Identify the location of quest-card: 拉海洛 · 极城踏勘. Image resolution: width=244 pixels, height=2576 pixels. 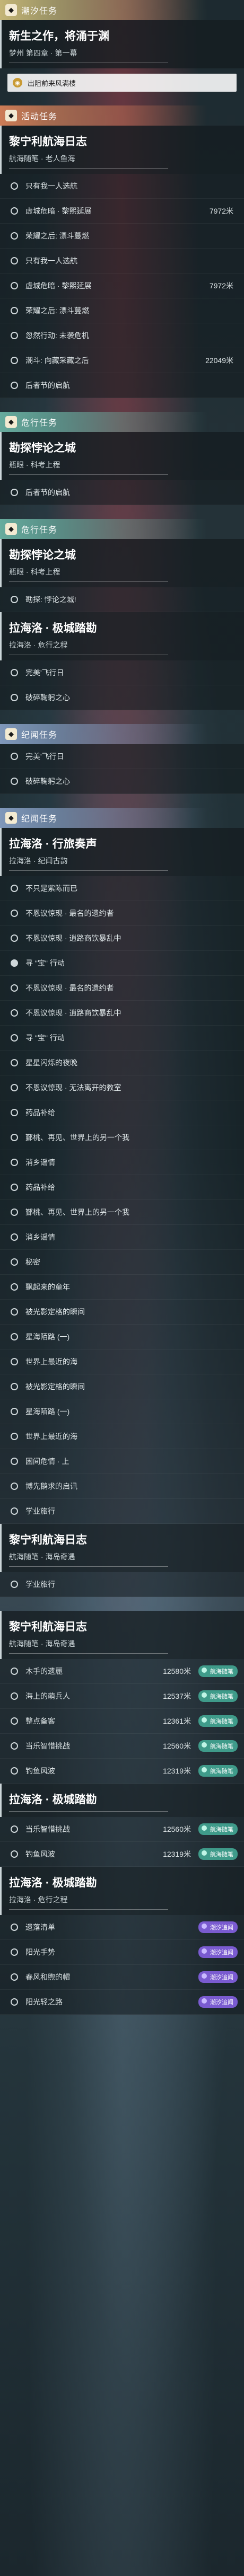
(122, 1800).